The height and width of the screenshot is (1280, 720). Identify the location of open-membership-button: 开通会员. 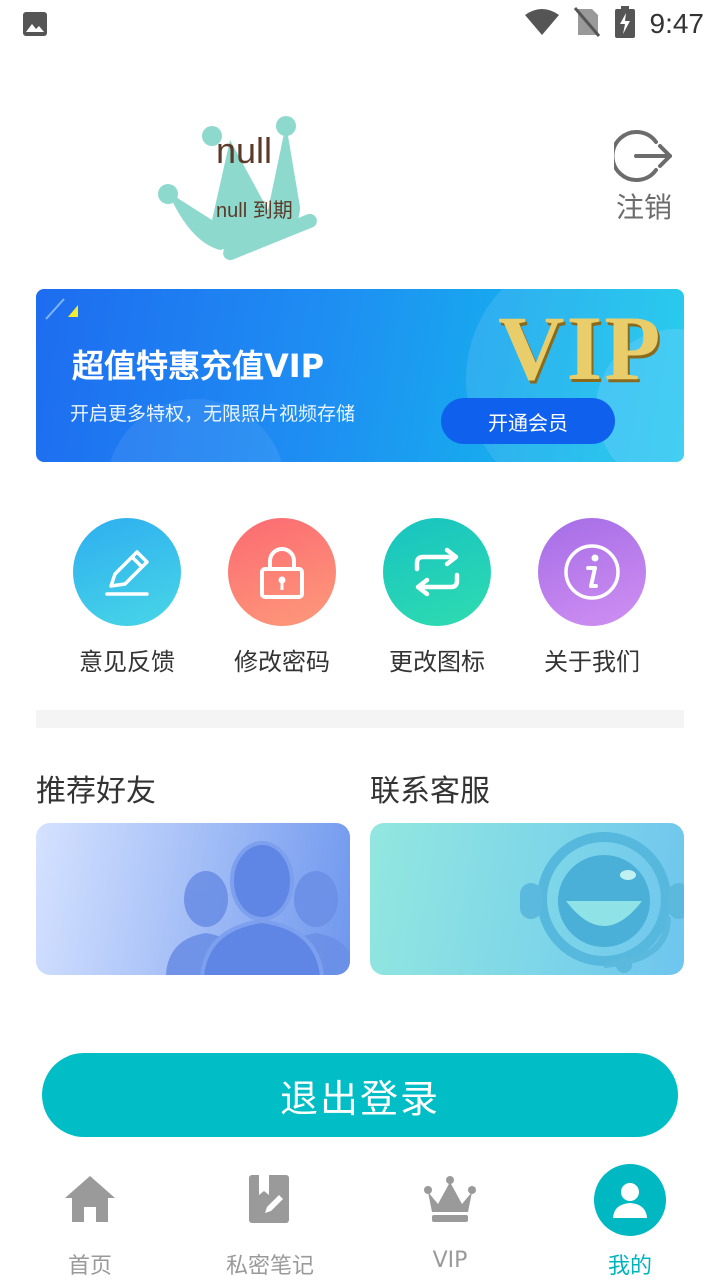
(528, 421).